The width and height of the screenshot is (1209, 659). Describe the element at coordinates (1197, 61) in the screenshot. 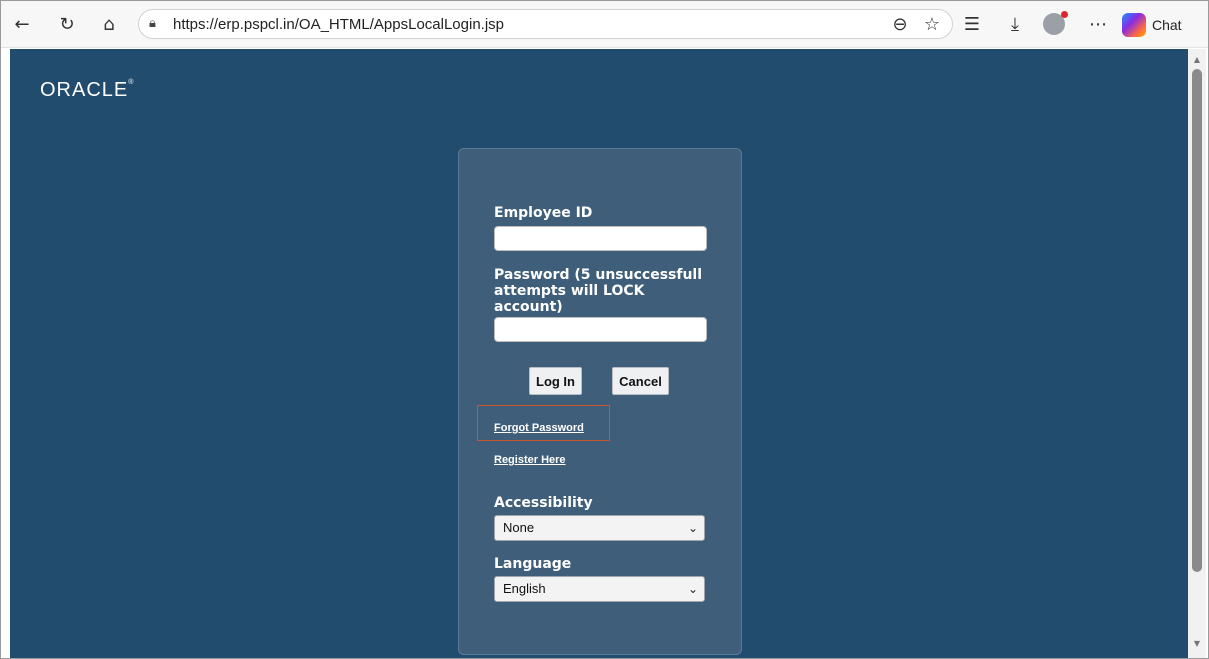

I see `scroll-up-icon: ▲` at that location.